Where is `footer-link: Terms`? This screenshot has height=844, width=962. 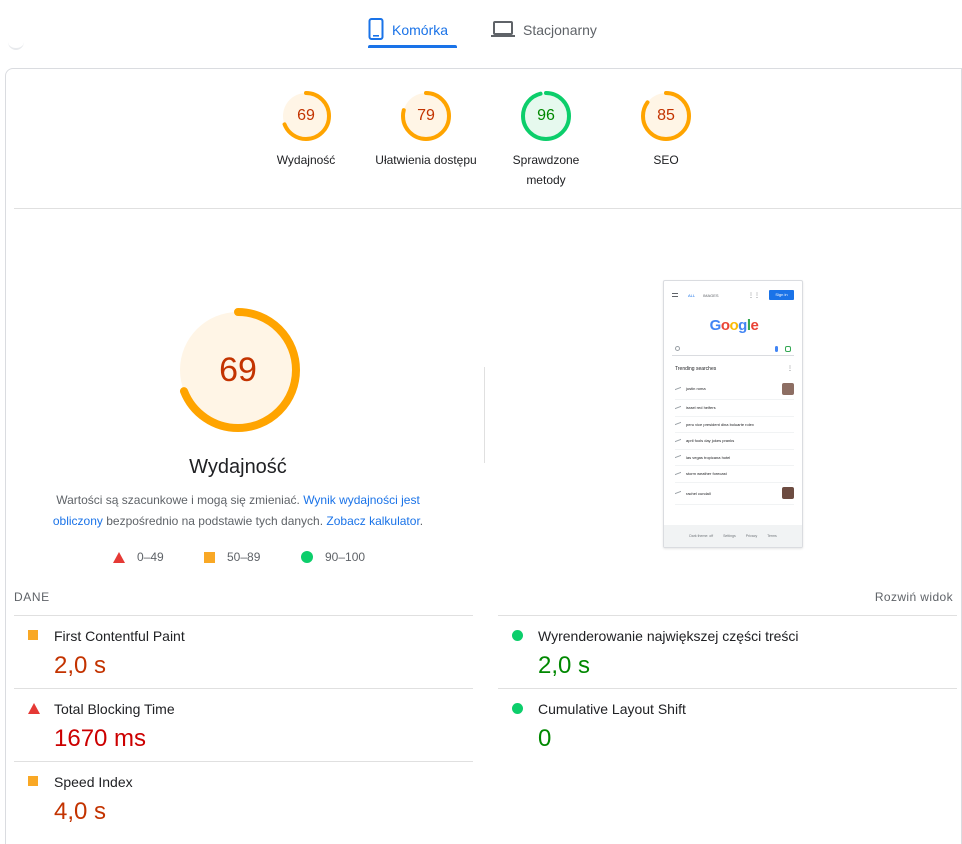
footer-link: Terms is located at coordinates (772, 536).